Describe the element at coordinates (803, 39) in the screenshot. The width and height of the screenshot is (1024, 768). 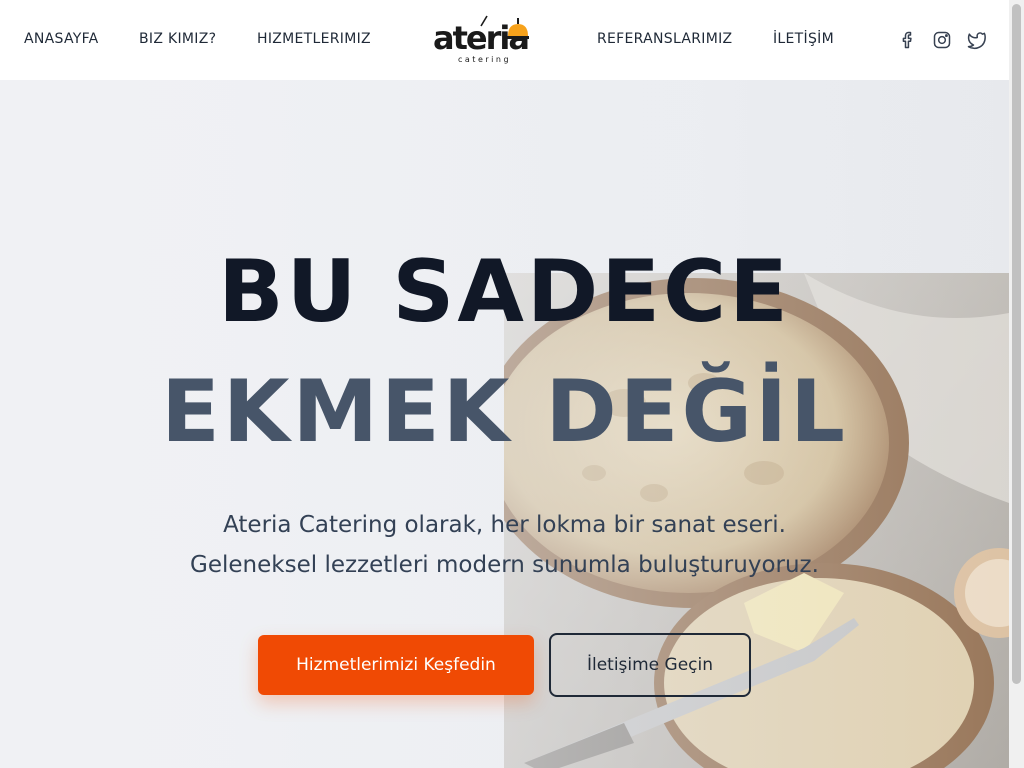
I see `nav-link-iletisim: İLETİŞİM` at that location.